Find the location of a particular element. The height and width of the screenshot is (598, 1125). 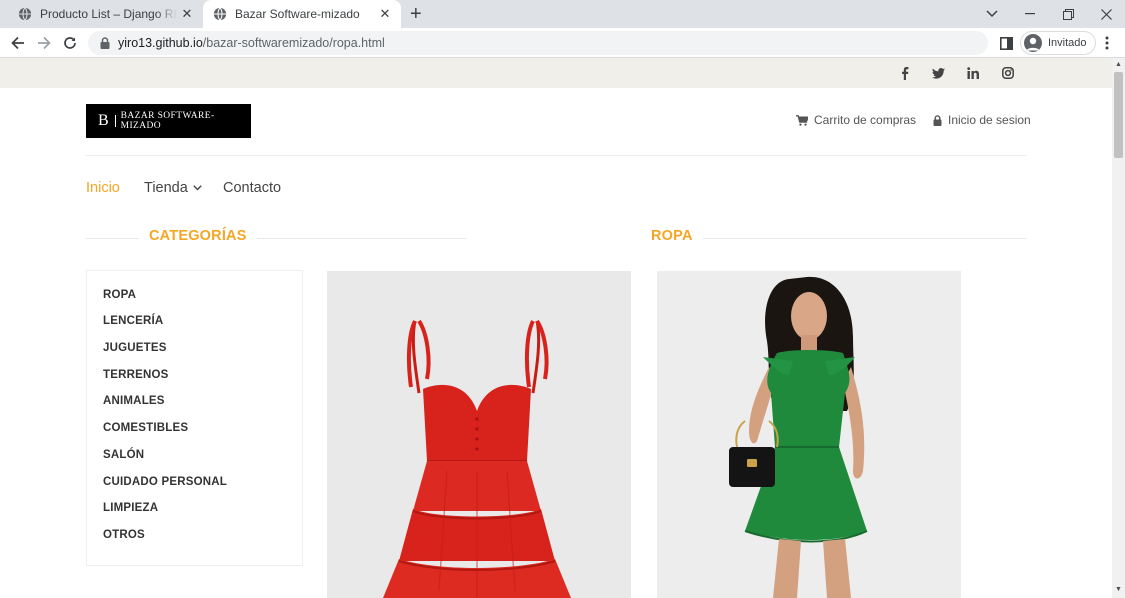

twitter-icon is located at coordinates (938, 73).